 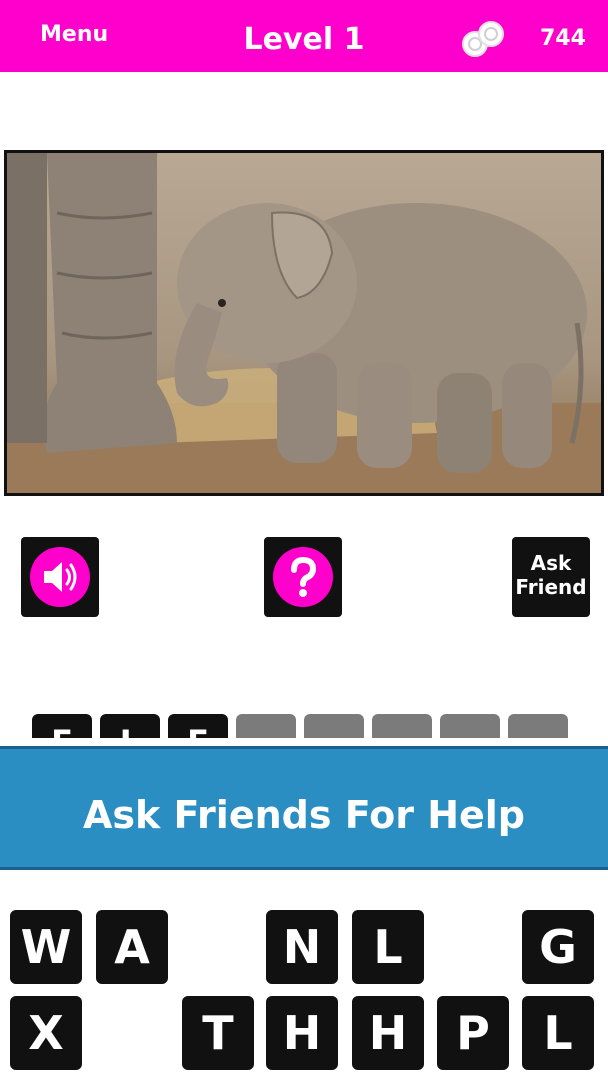 What do you see at coordinates (302, 947) in the screenshot?
I see `letter-key: N` at bounding box center [302, 947].